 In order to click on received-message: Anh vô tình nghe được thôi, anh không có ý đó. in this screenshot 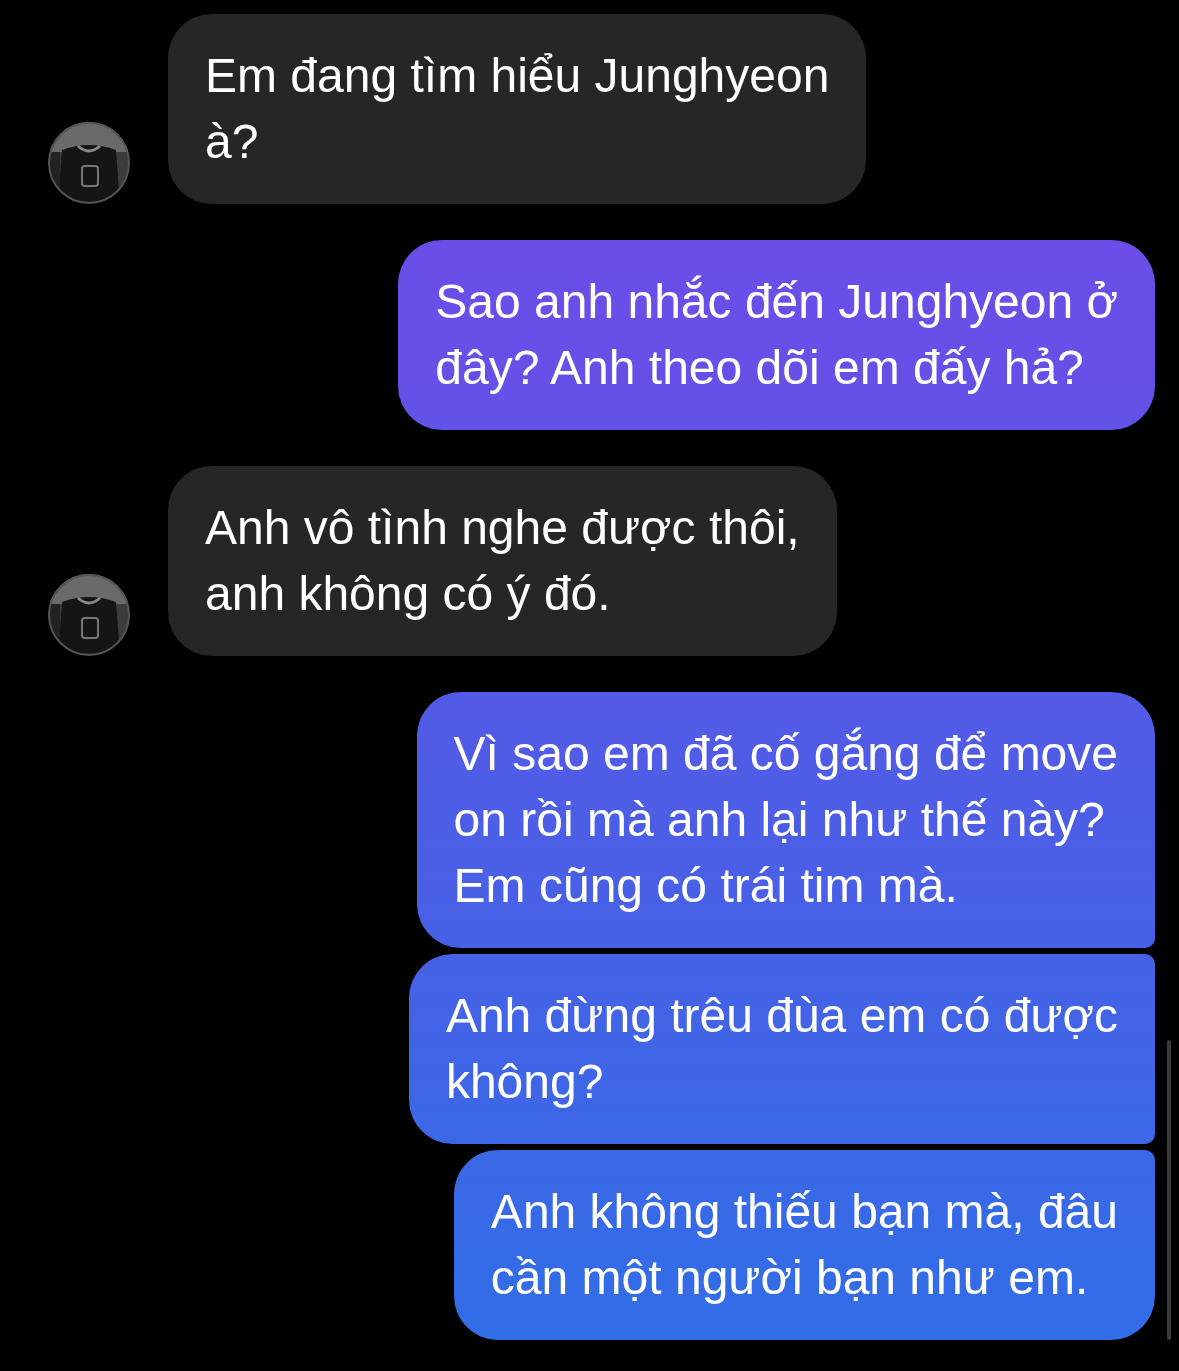, I will do `click(502, 561)`.